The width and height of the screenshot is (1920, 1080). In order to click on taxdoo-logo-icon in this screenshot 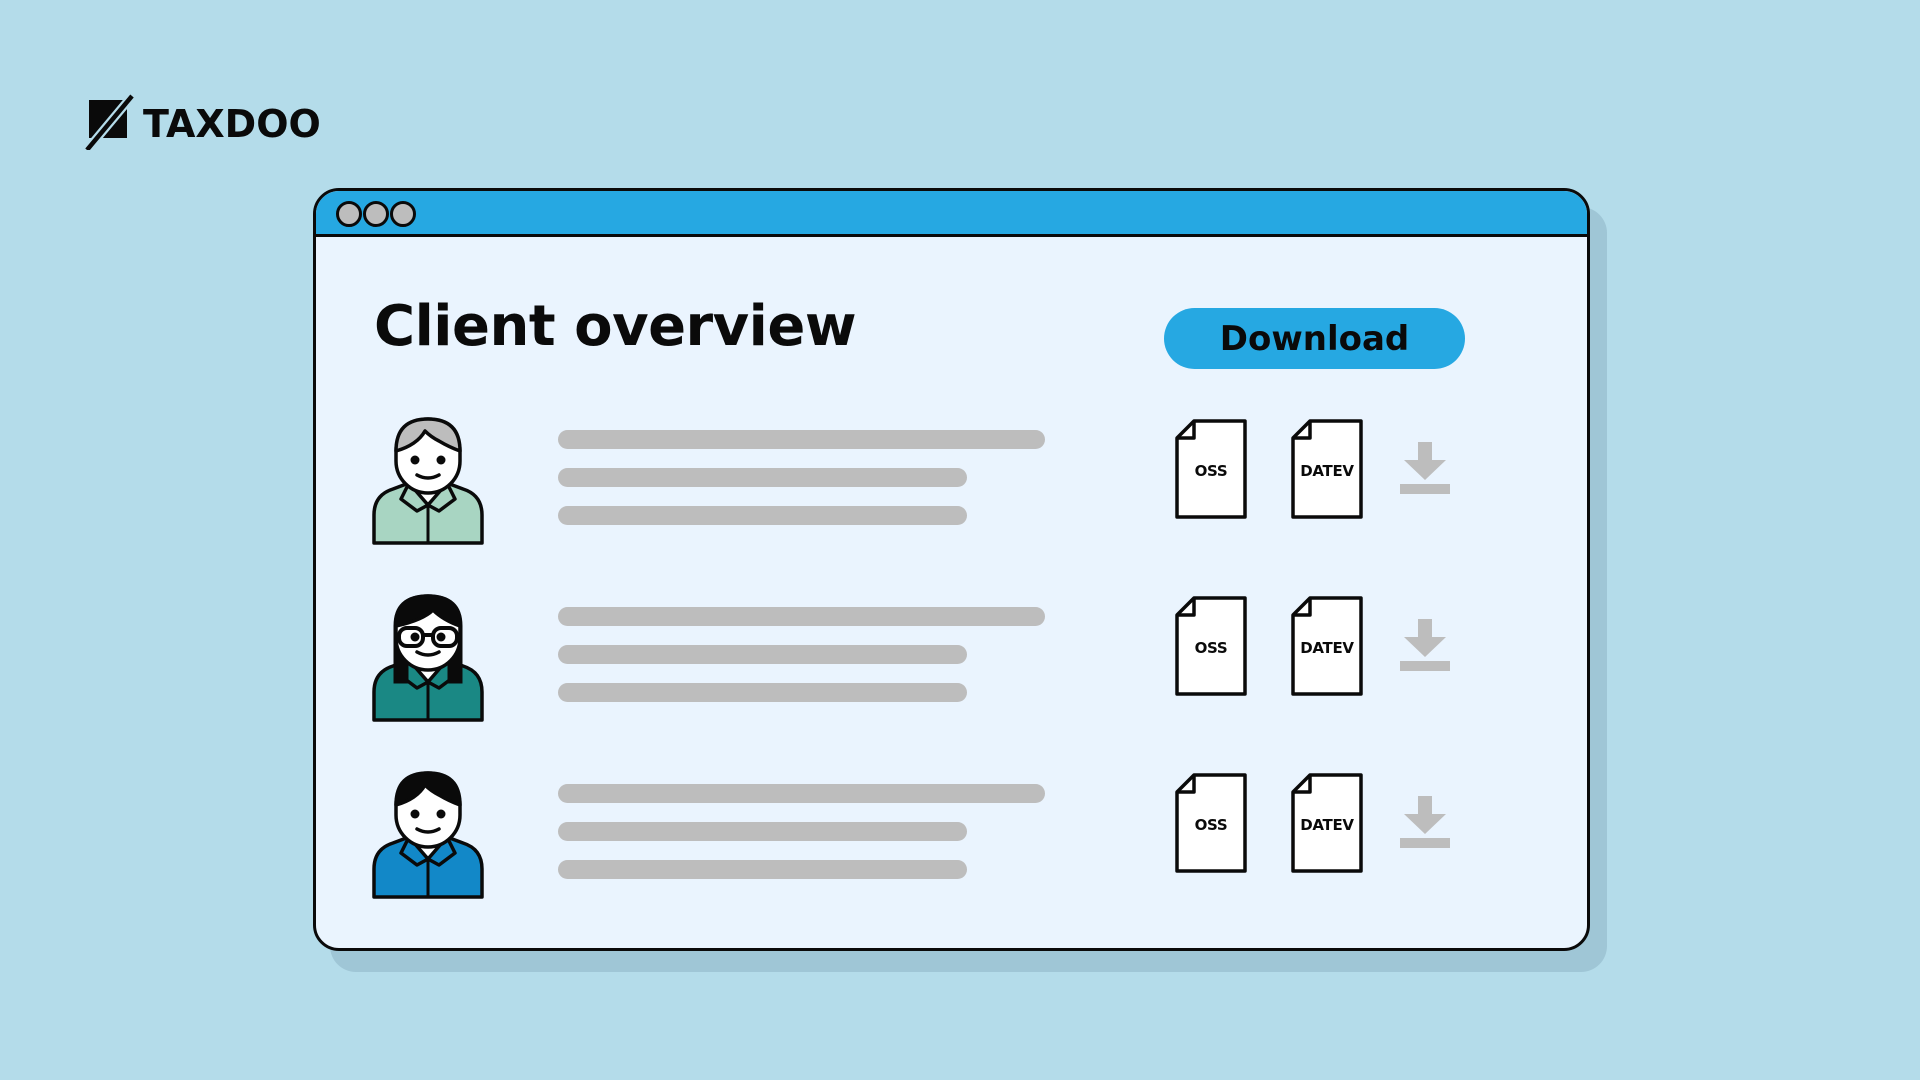, I will do `click(110, 122)`.